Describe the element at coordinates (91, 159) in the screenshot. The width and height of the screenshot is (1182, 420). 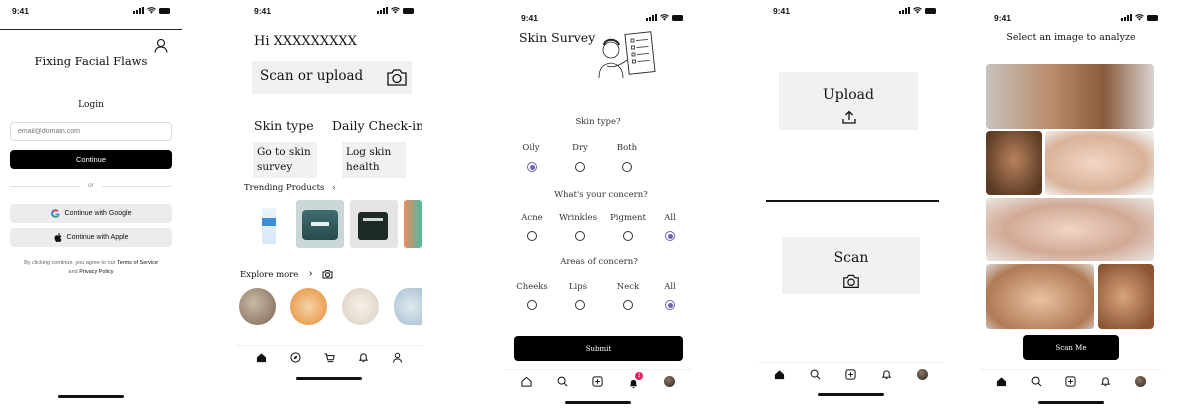
I see `continue-button: Continue` at that location.